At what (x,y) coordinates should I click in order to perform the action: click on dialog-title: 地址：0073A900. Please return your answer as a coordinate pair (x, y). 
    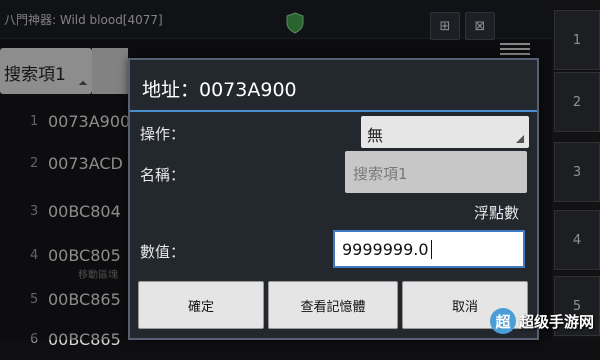
    Looking at the image, I should click on (219, 90).